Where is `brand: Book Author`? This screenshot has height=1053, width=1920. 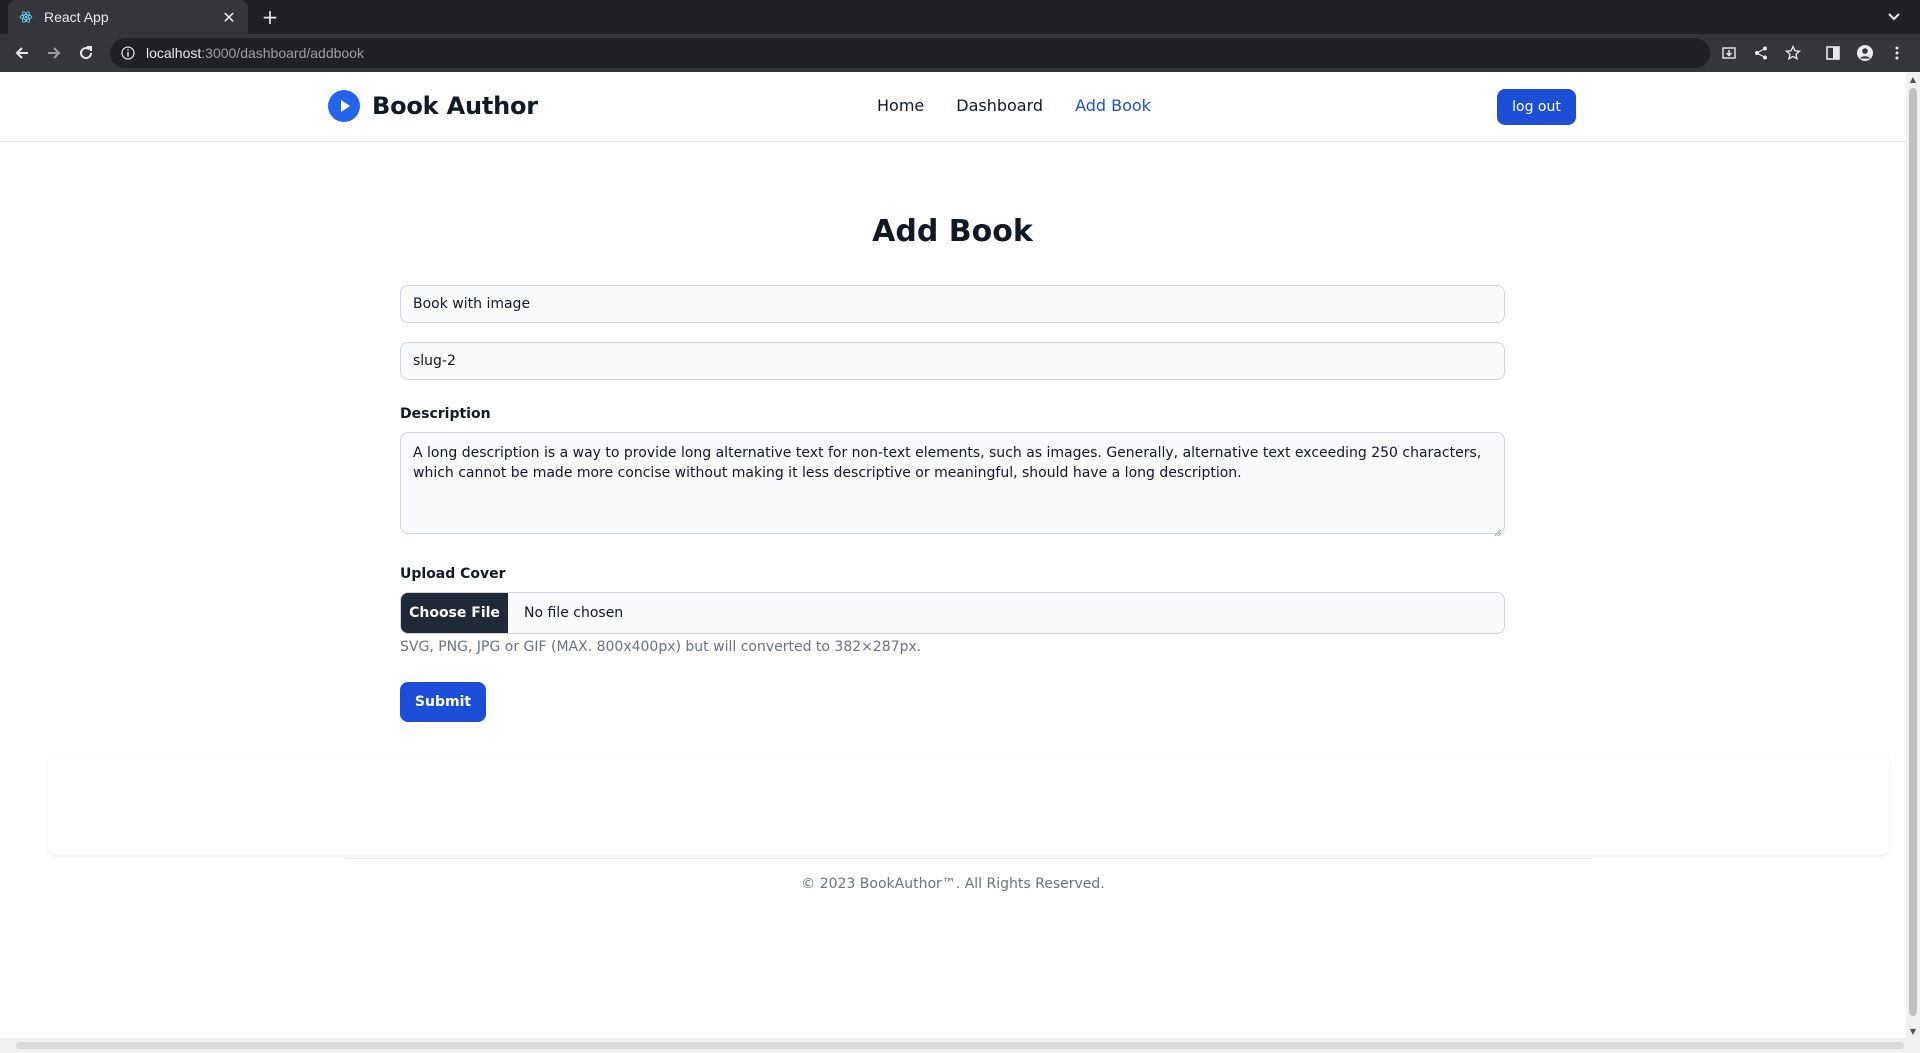
brand: Book Author is located at coordinates (433, 106).